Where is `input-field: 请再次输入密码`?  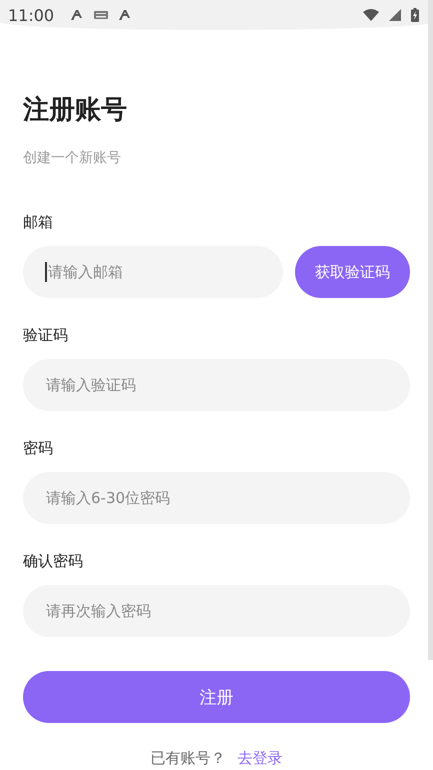 input-field: 请再次输入密码 is located at coordinates (216, 611).